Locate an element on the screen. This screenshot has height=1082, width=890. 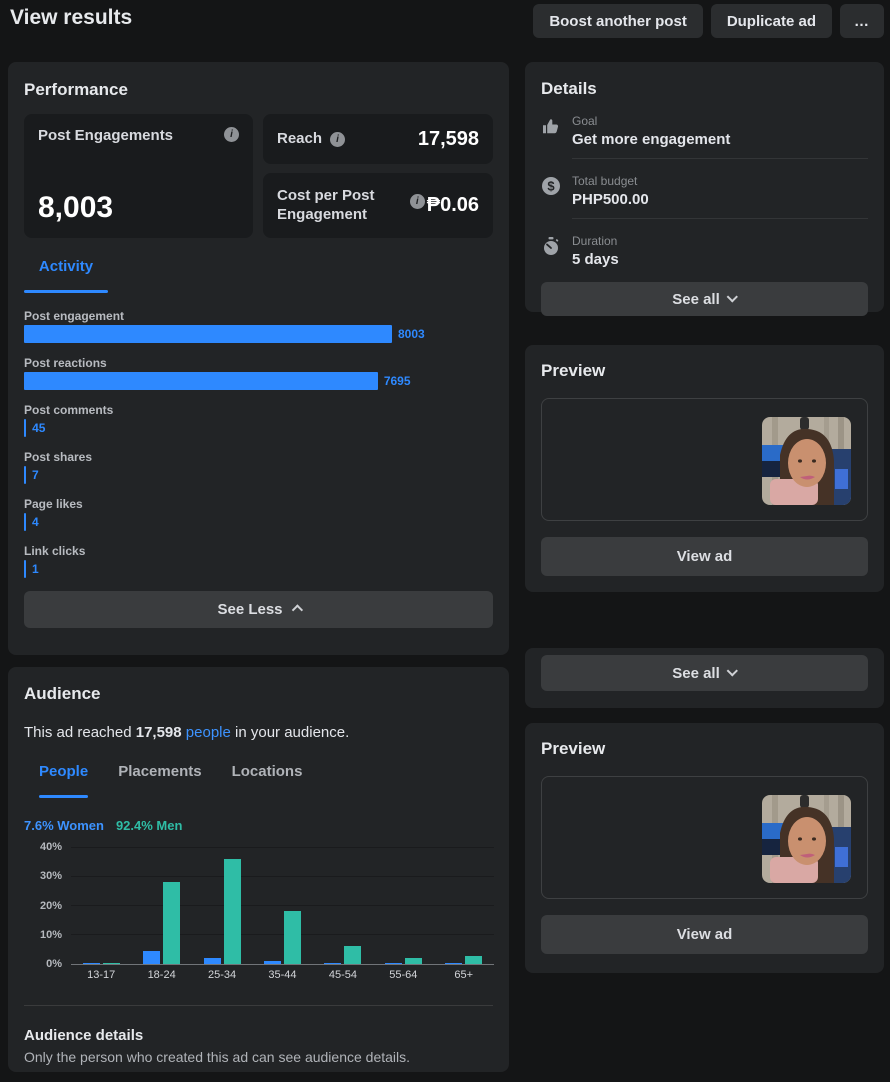
preview-card-1: Preview View ad is located at coordinates (704, 468).